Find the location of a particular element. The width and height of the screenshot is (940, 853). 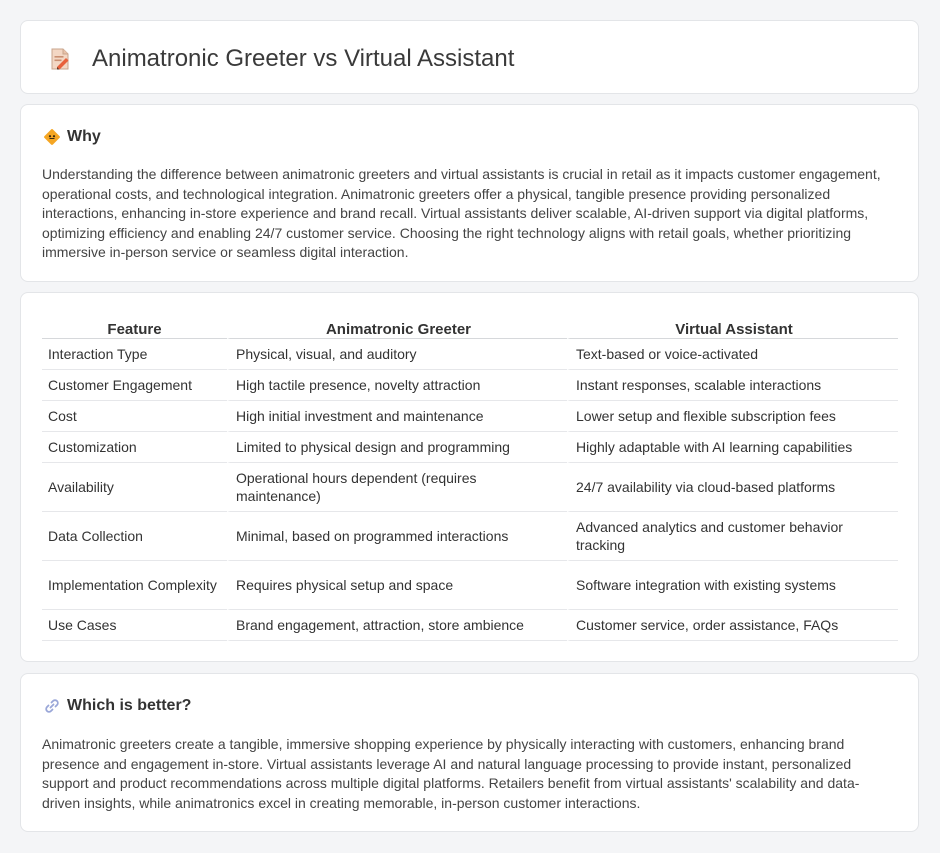

column-header-animatronic-greeter: Animatronic Greeter is located at coordinates (397, 327).